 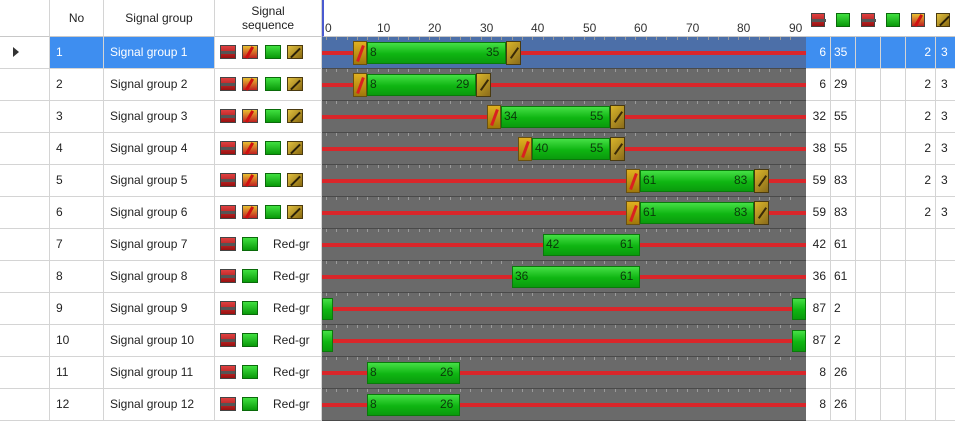 What do you see at coordinates (564, 18) in the screenshot?
I see `timeline-header: 0 10 20 30 40 50 60 70 80 90` at bounding box center [564, 18].